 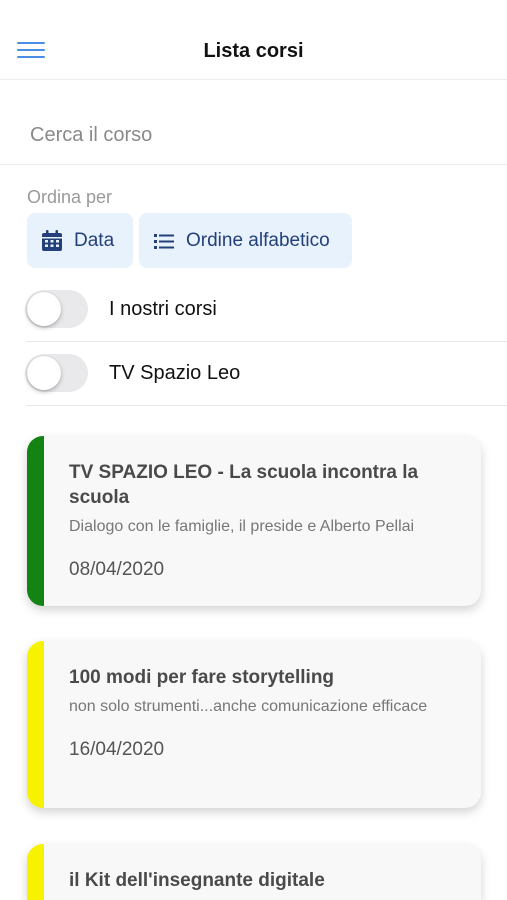 What do you see at coordinates (253, 51) in the screenshot?
I see `page-title: Lista corsi` at bounding box center [253, 51].